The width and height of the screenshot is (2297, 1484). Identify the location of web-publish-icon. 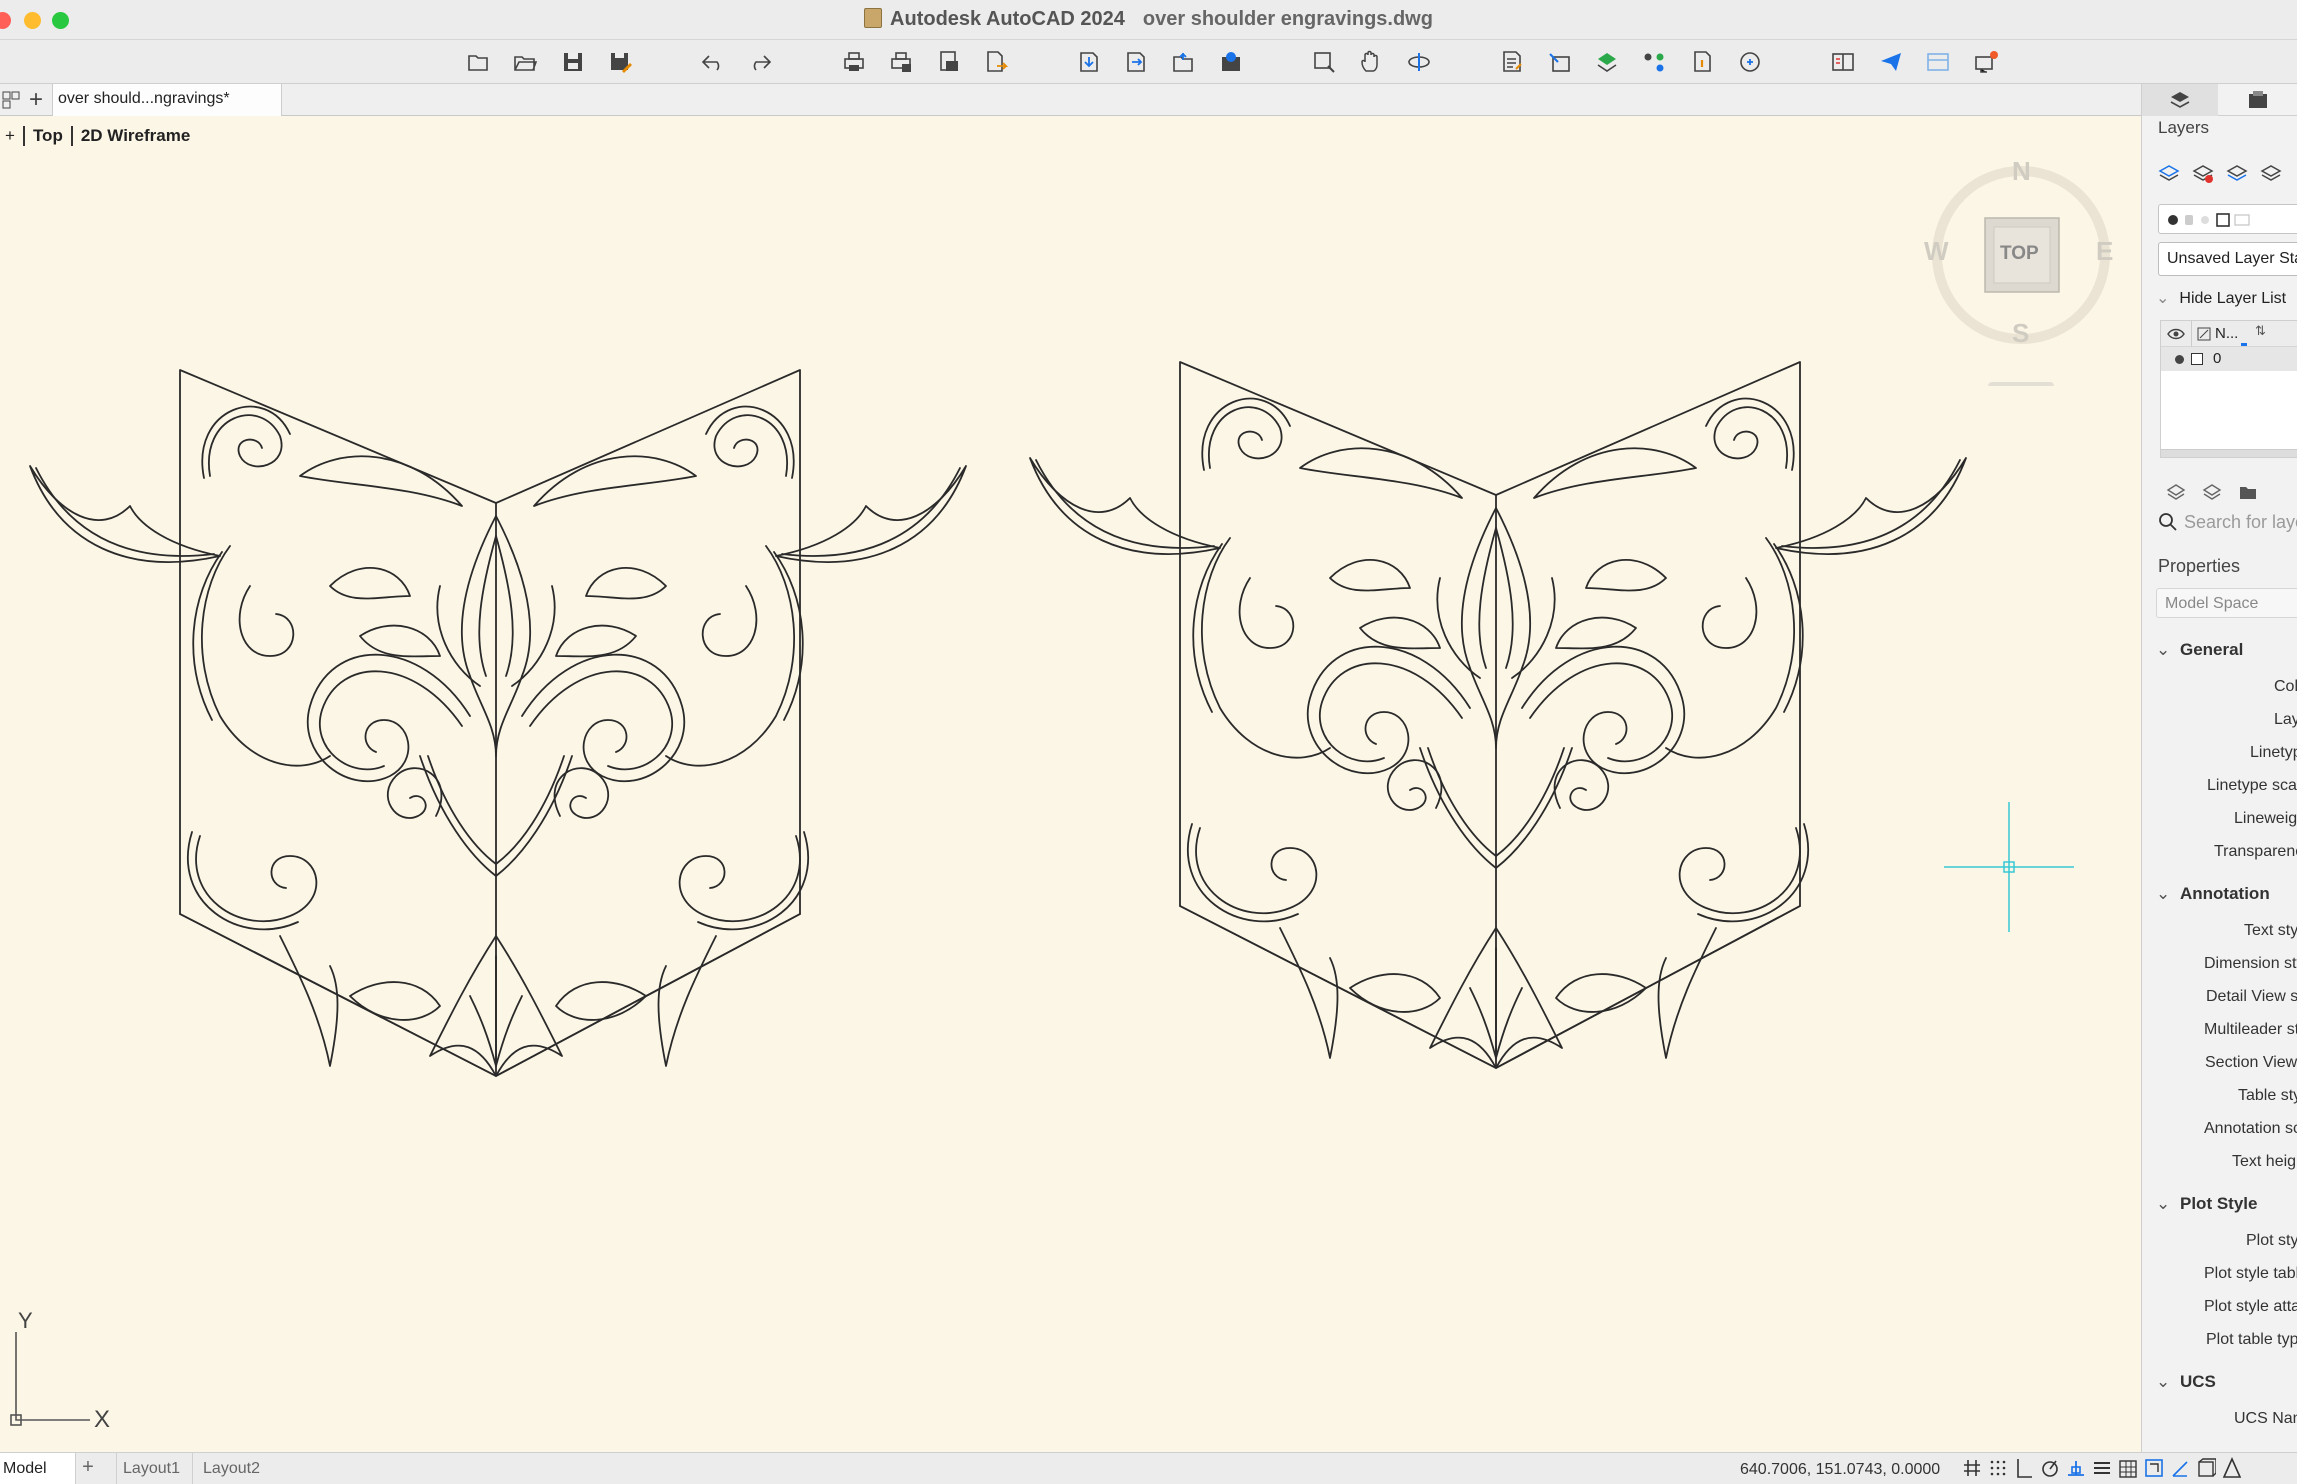
(1231, 62).